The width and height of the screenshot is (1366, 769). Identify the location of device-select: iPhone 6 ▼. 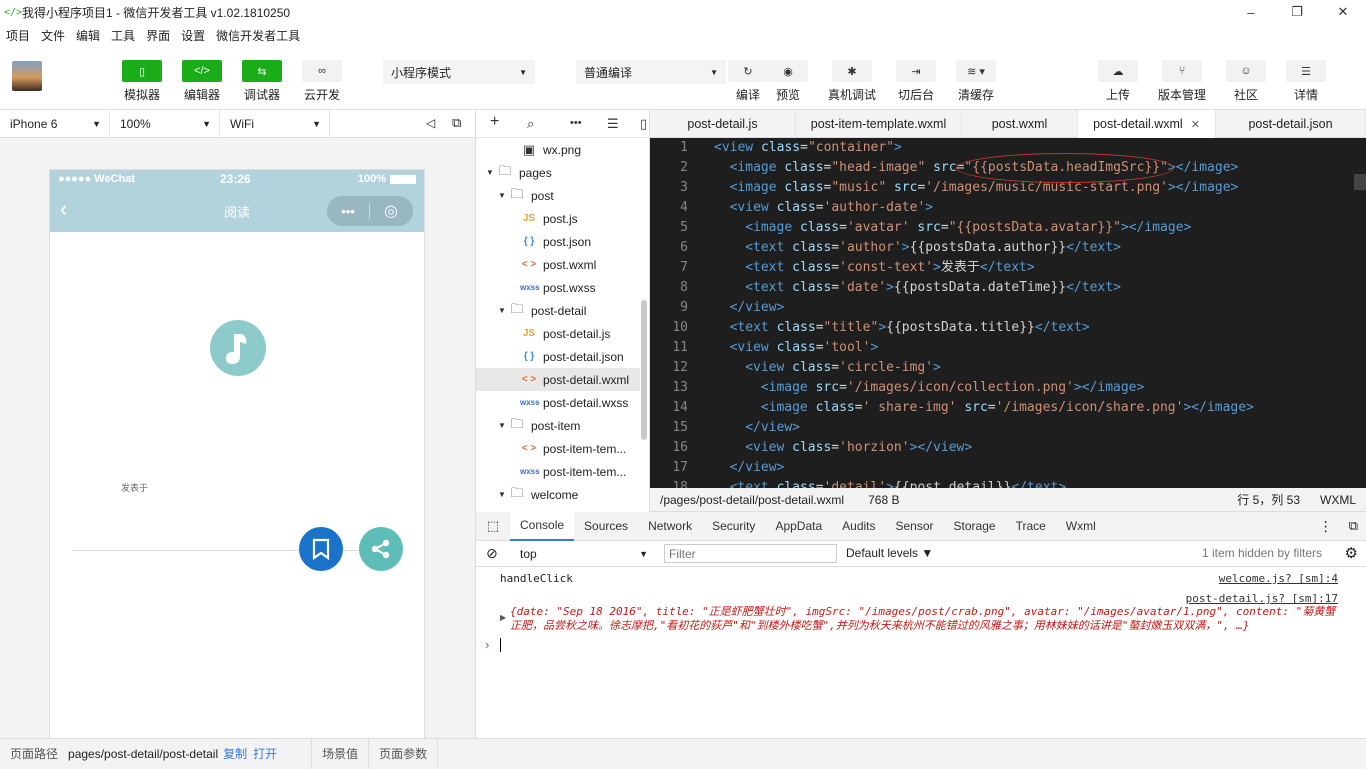
(55, 123).